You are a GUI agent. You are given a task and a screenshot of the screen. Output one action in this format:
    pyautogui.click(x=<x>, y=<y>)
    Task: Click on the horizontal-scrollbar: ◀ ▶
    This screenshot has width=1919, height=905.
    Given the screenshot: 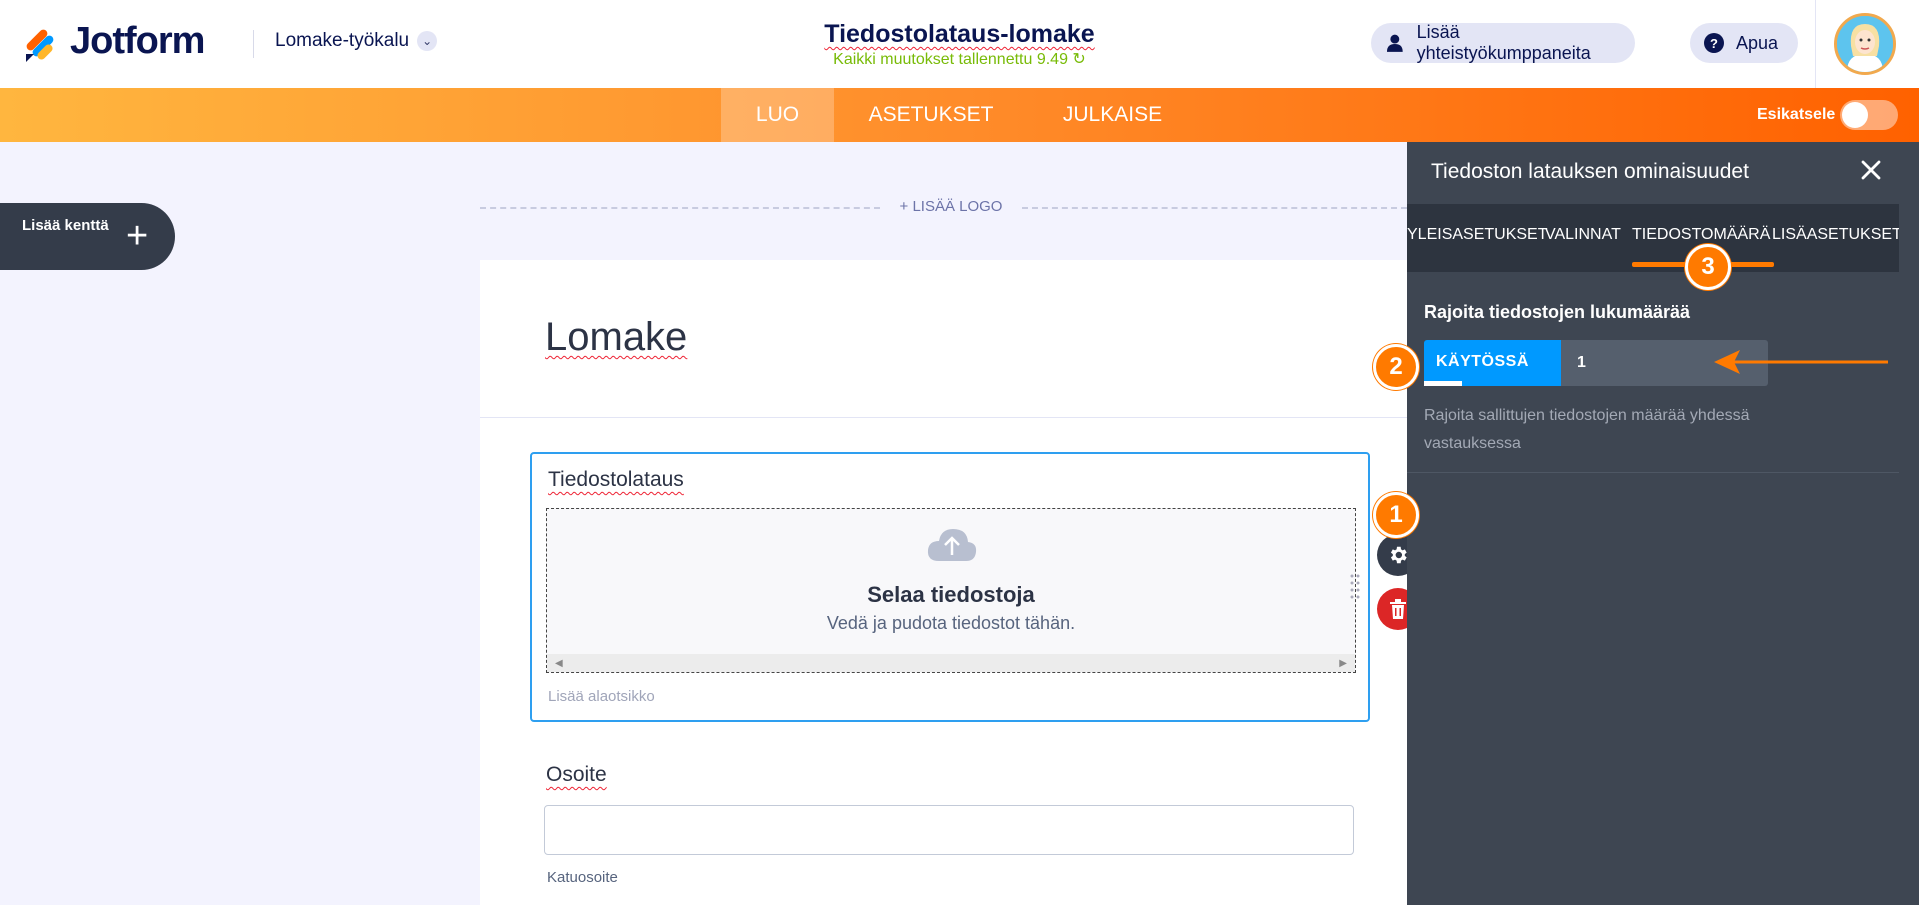 What is the action you would take?
    pyautogui.click(x=951, y=663)
    